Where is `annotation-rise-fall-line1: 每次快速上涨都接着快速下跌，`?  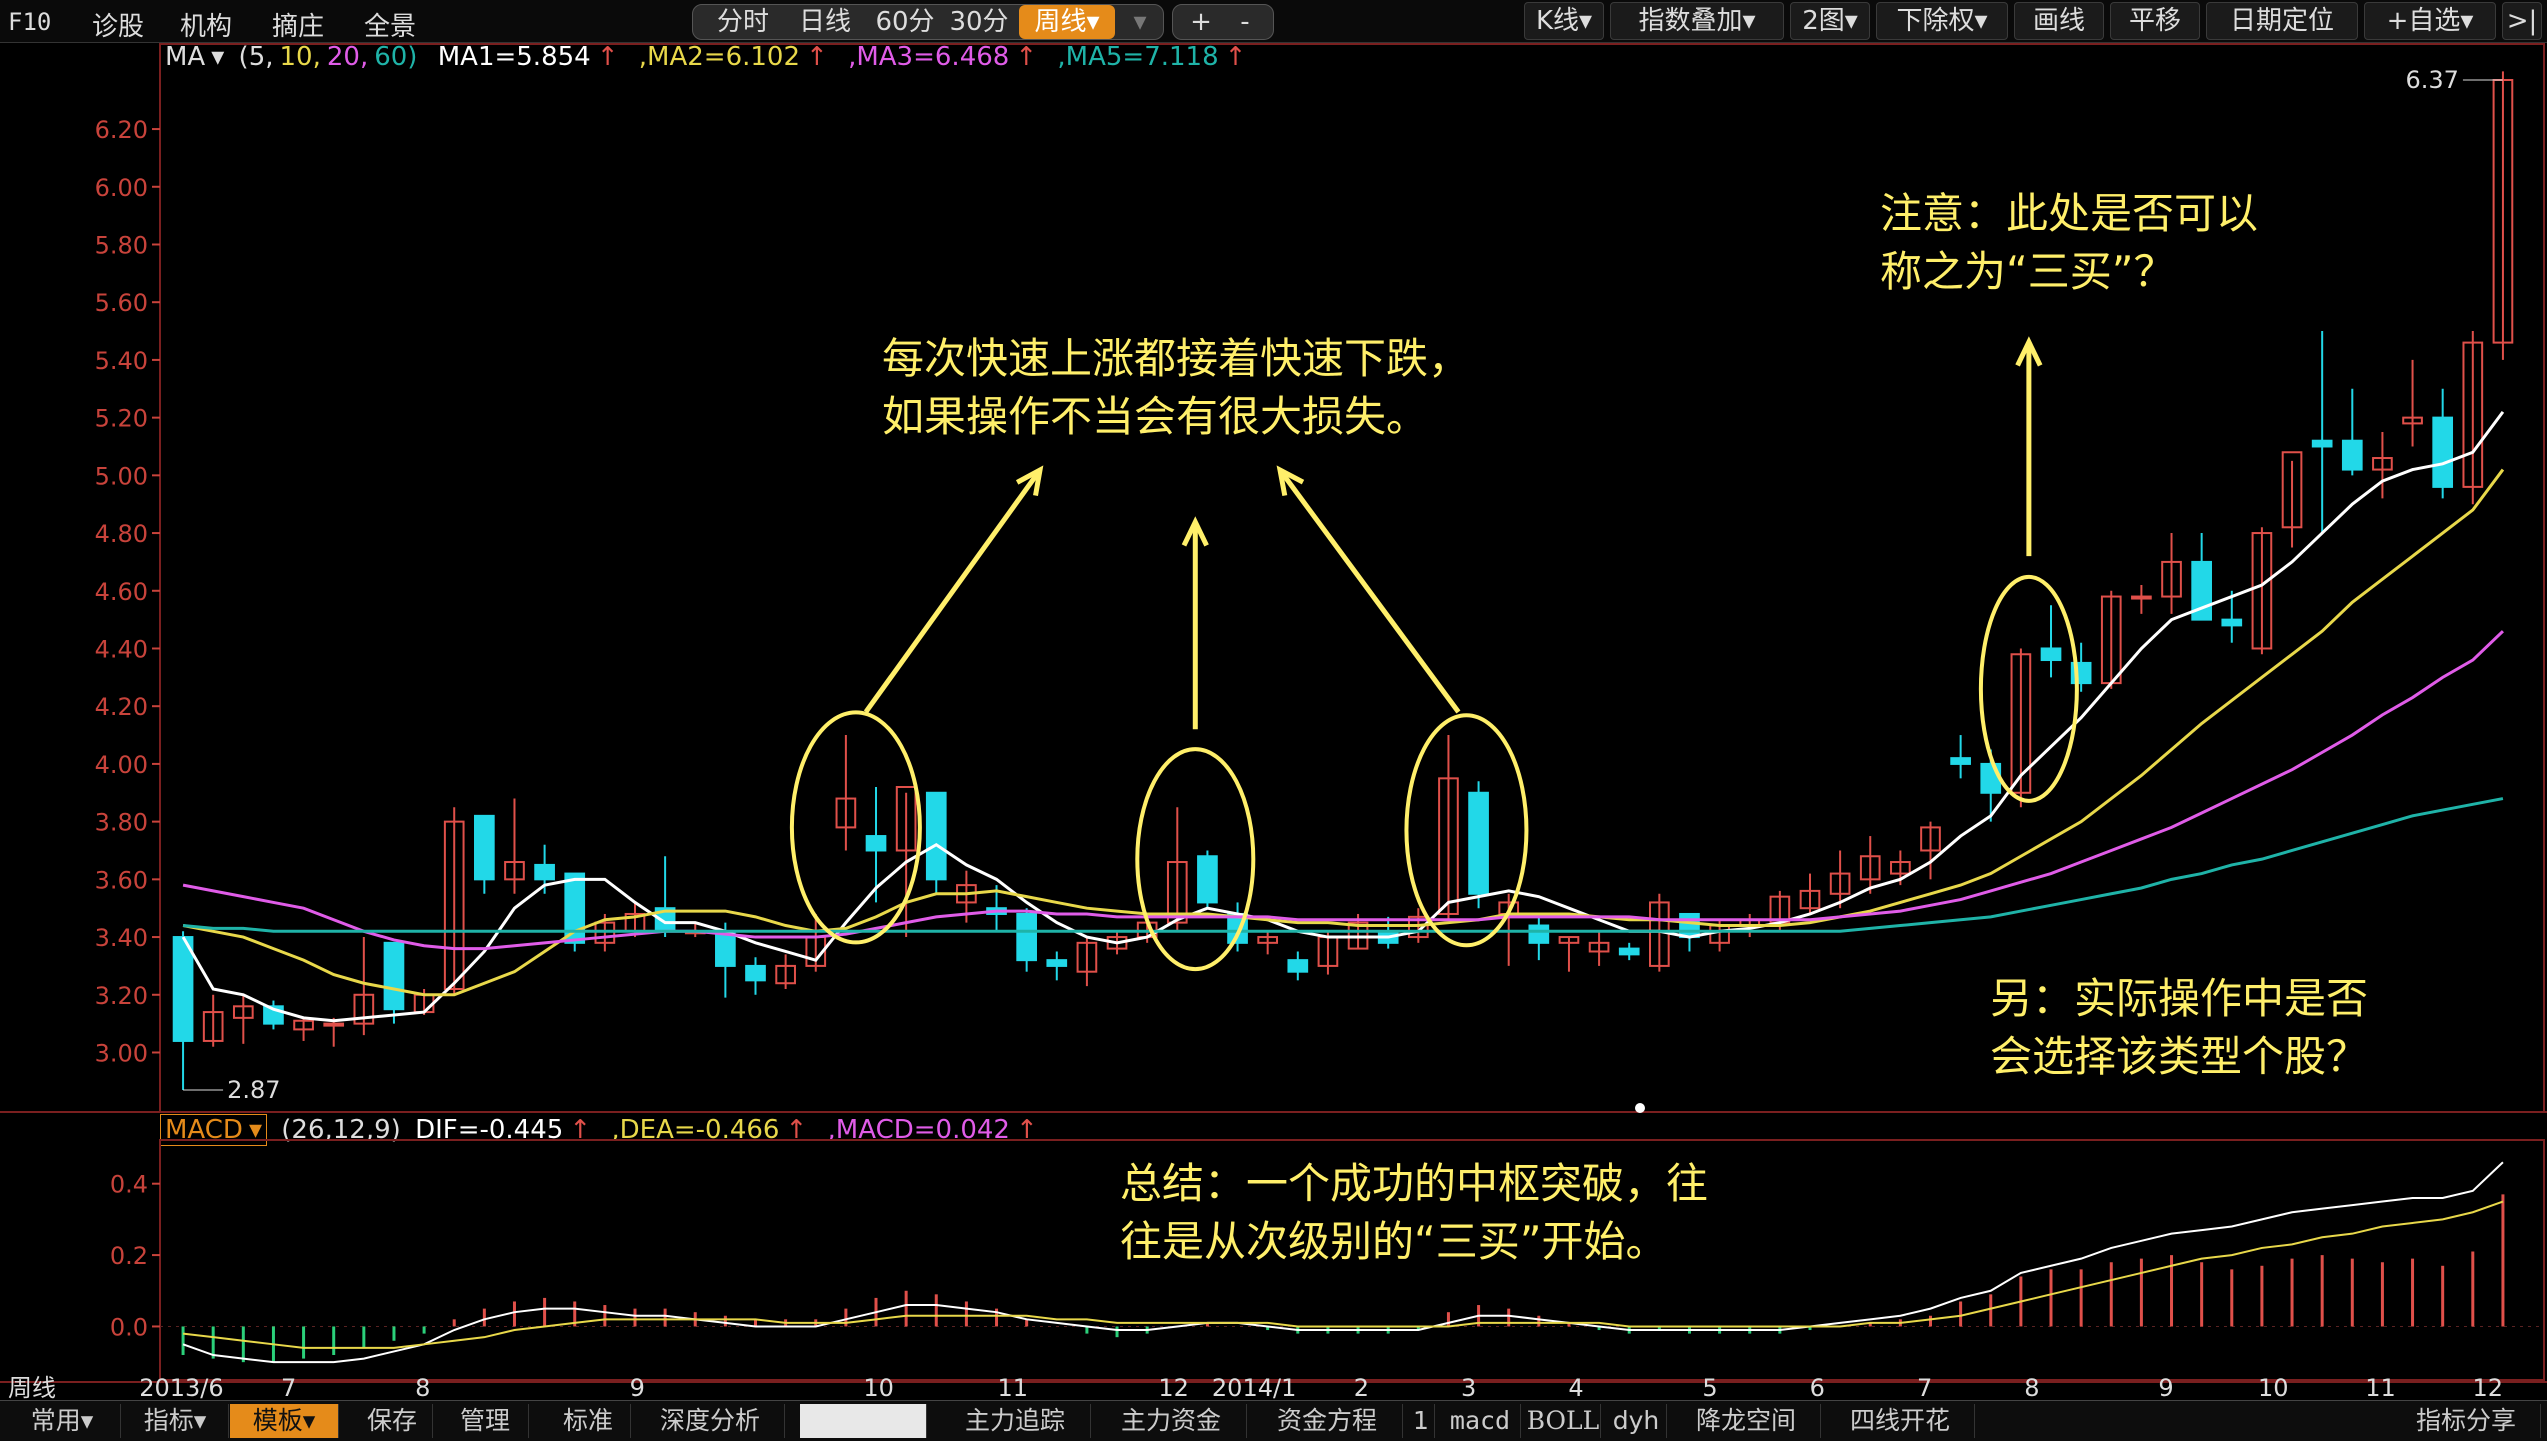
annotation-rise-fall-line1: 每次快速上涨都接着快速下跌， is located at coordinates (1176, 358).